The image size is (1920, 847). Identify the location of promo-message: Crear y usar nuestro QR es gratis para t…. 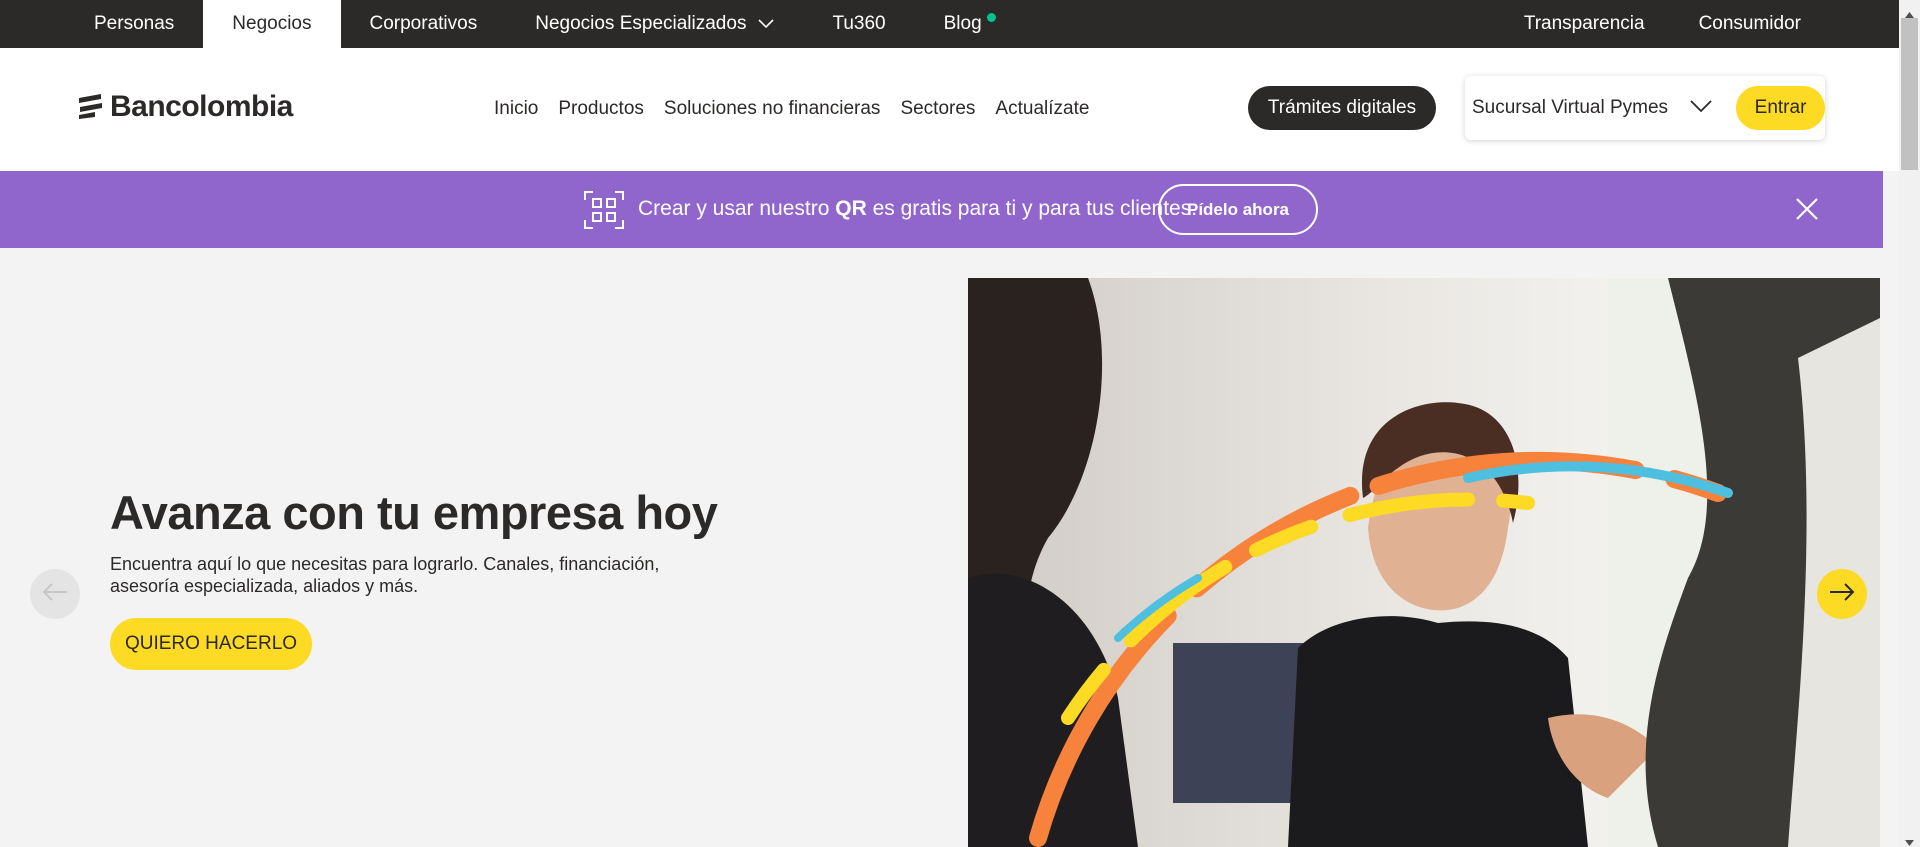
(917, 209).